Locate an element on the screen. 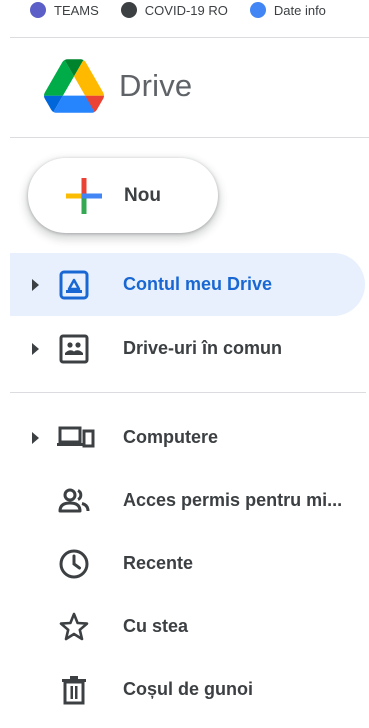  nav-item-label: Cu stea is located at coordinates (156, 626).